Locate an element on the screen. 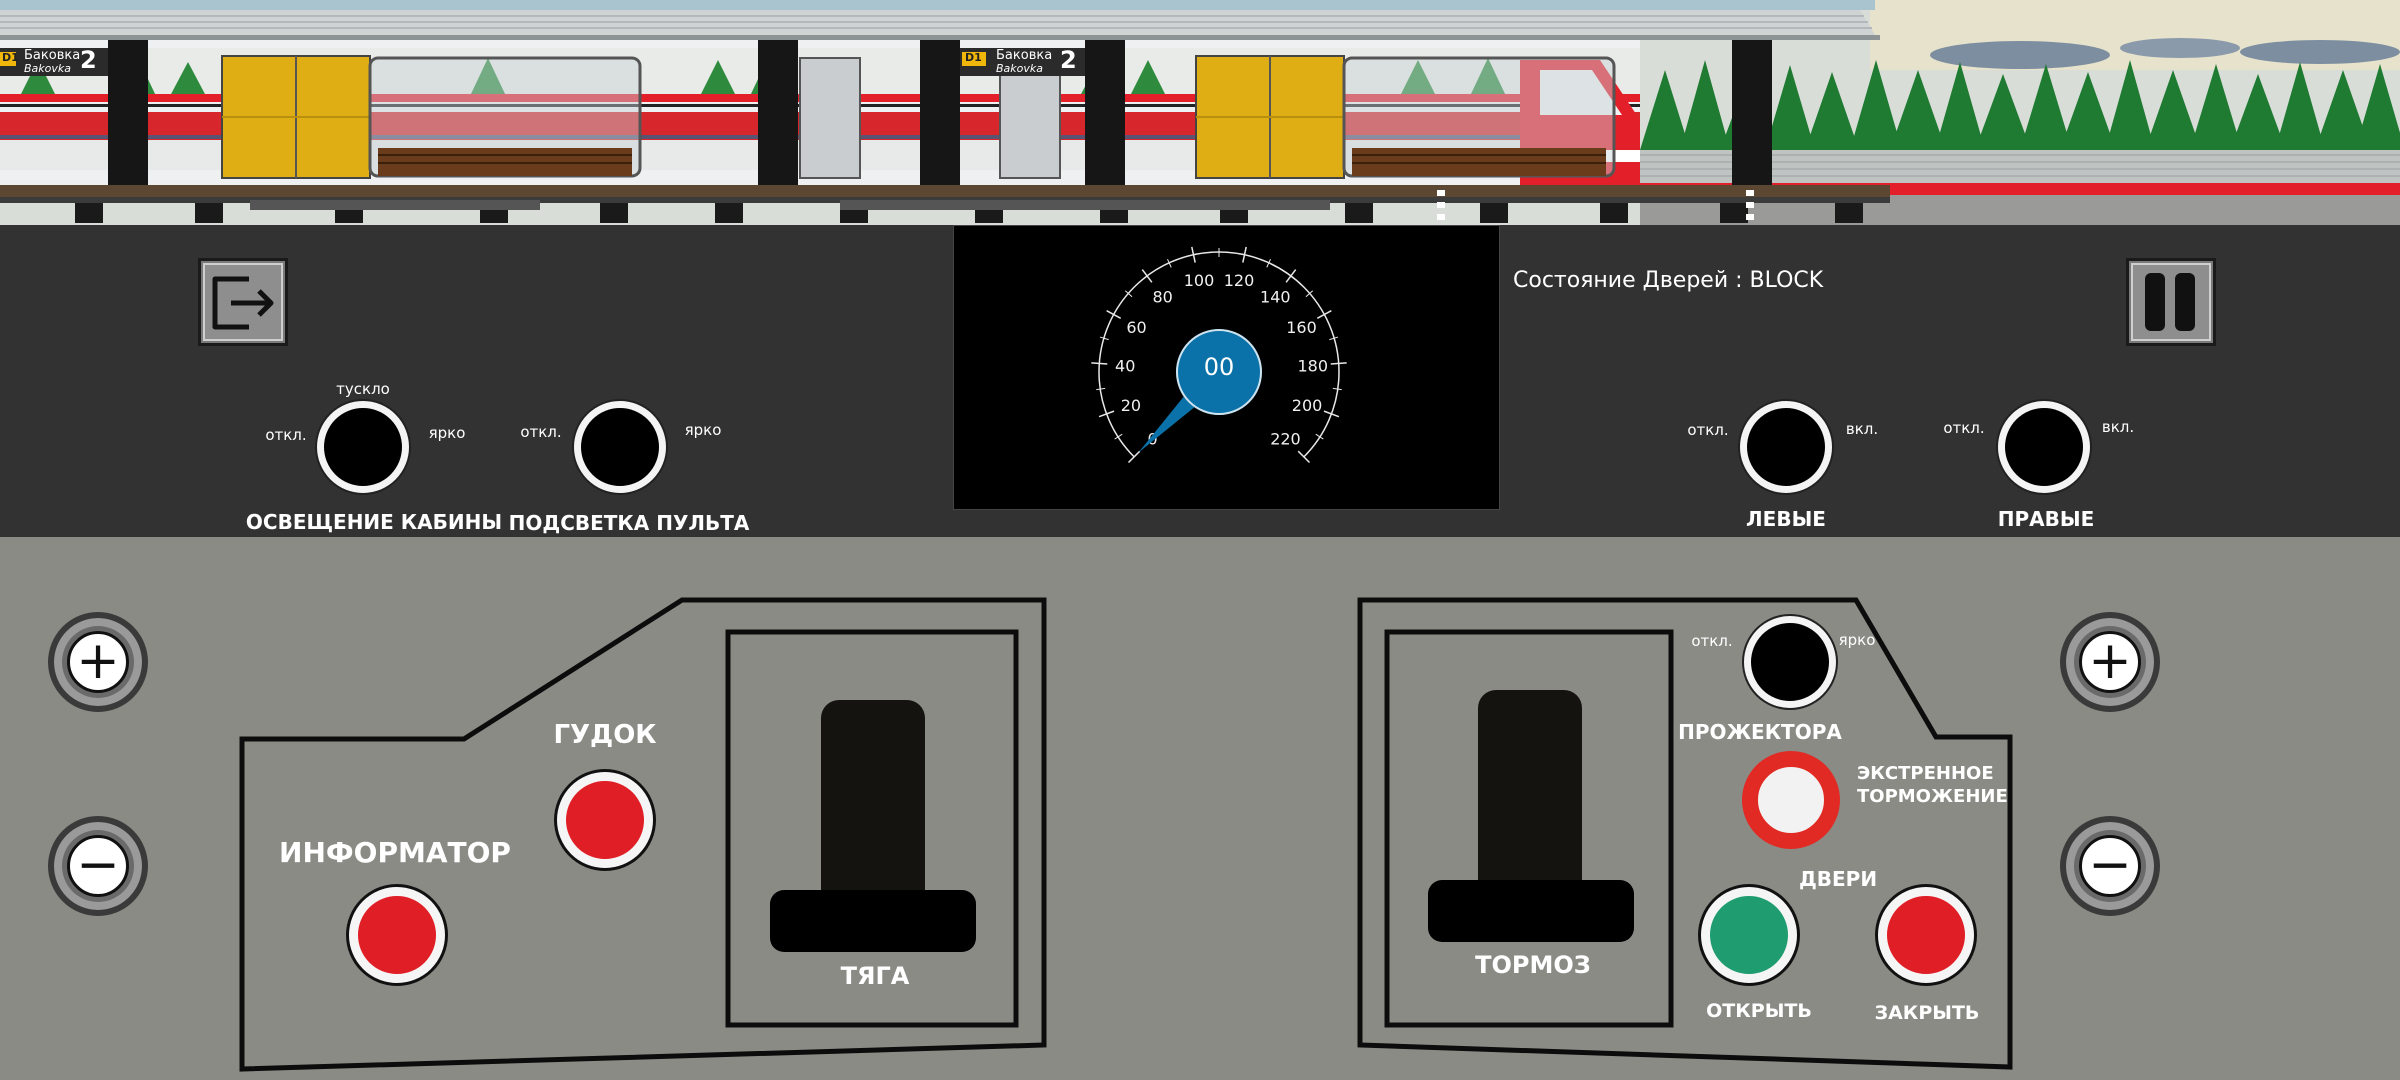 This screenshot has width=2400, height=1080. traction-lever-base is located at coordinates (873, 921).